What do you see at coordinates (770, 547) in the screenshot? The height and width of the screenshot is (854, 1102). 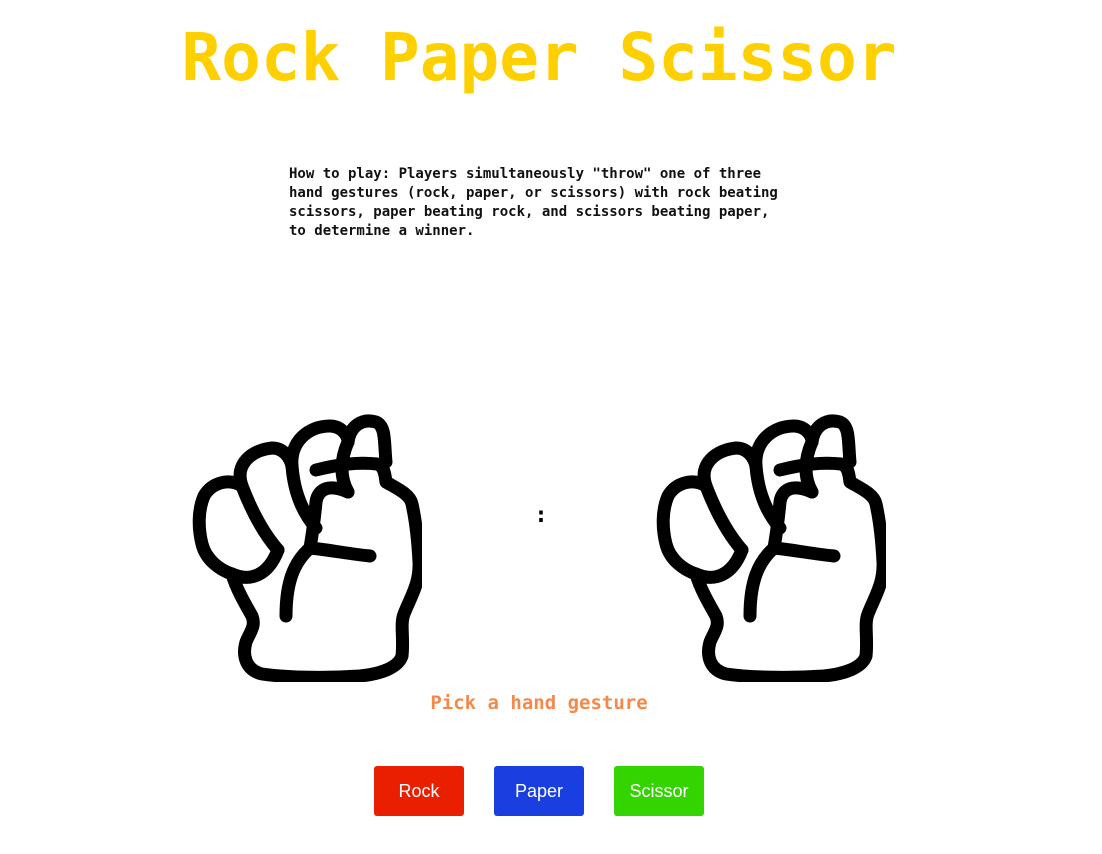 I see `computer-hand-fist-icon` at bounding box center [770, 547].